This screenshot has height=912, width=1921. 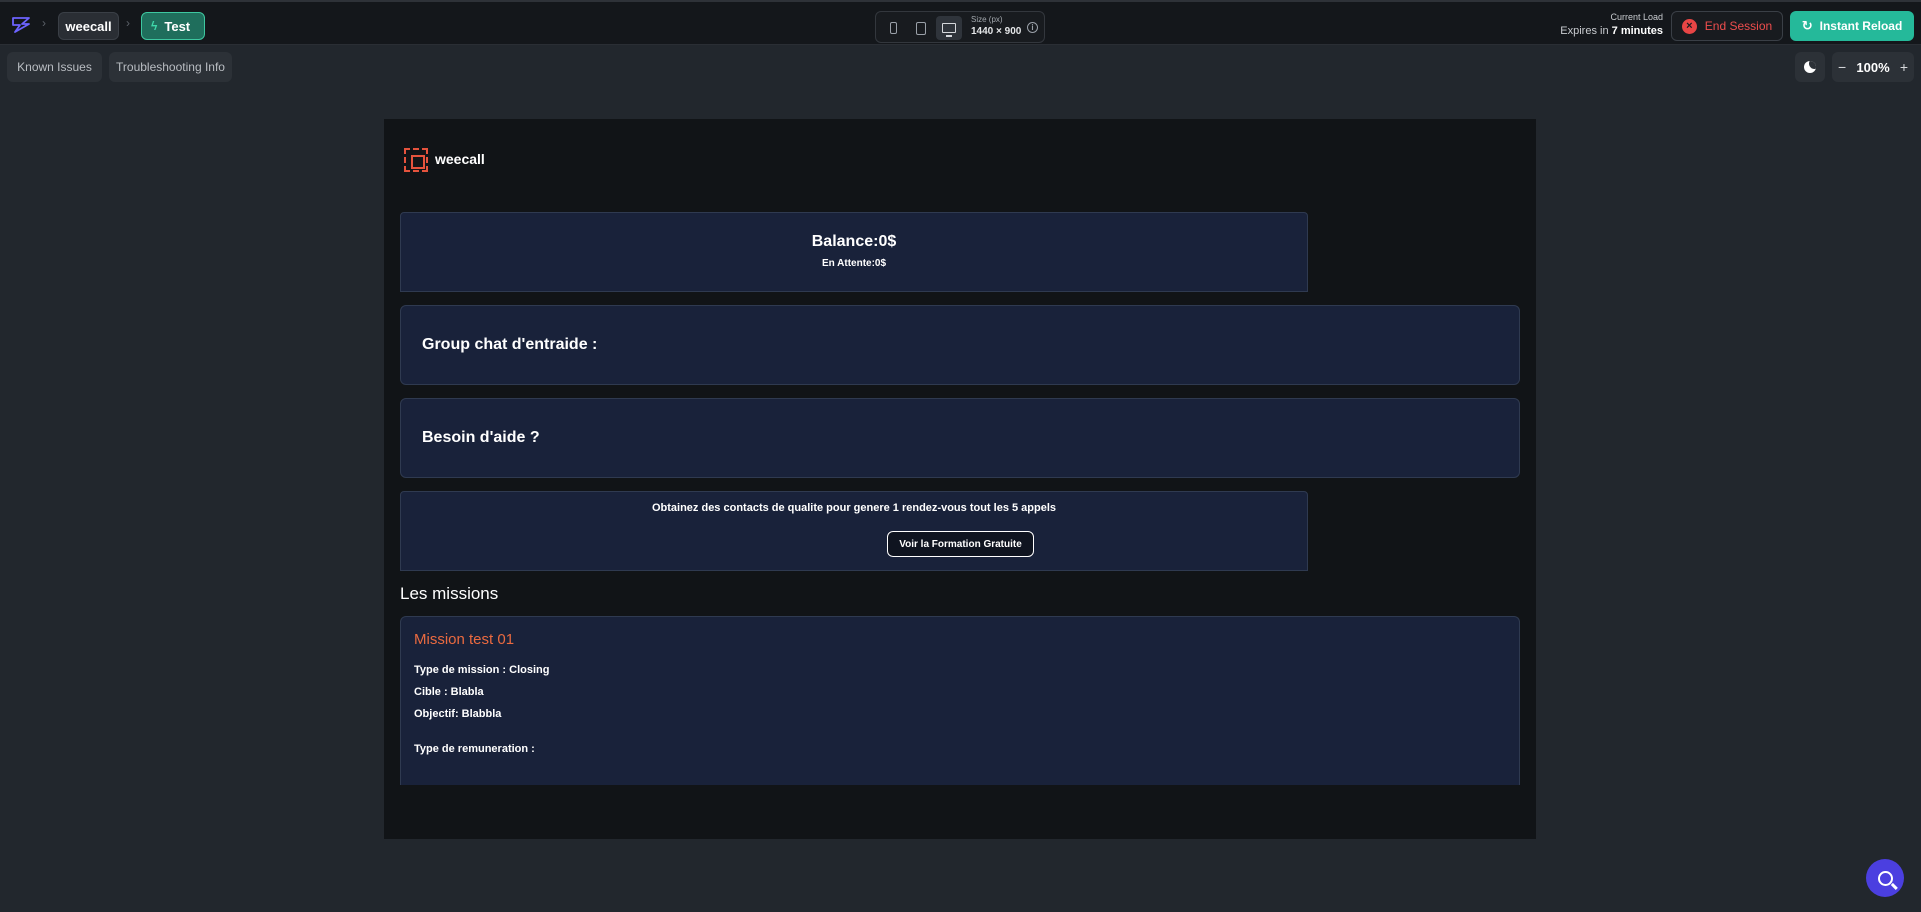 What do you see at coordinates (449, 593) in the screenshot?
I see `missions-title: Les missions` at bounding box center [449, 593].